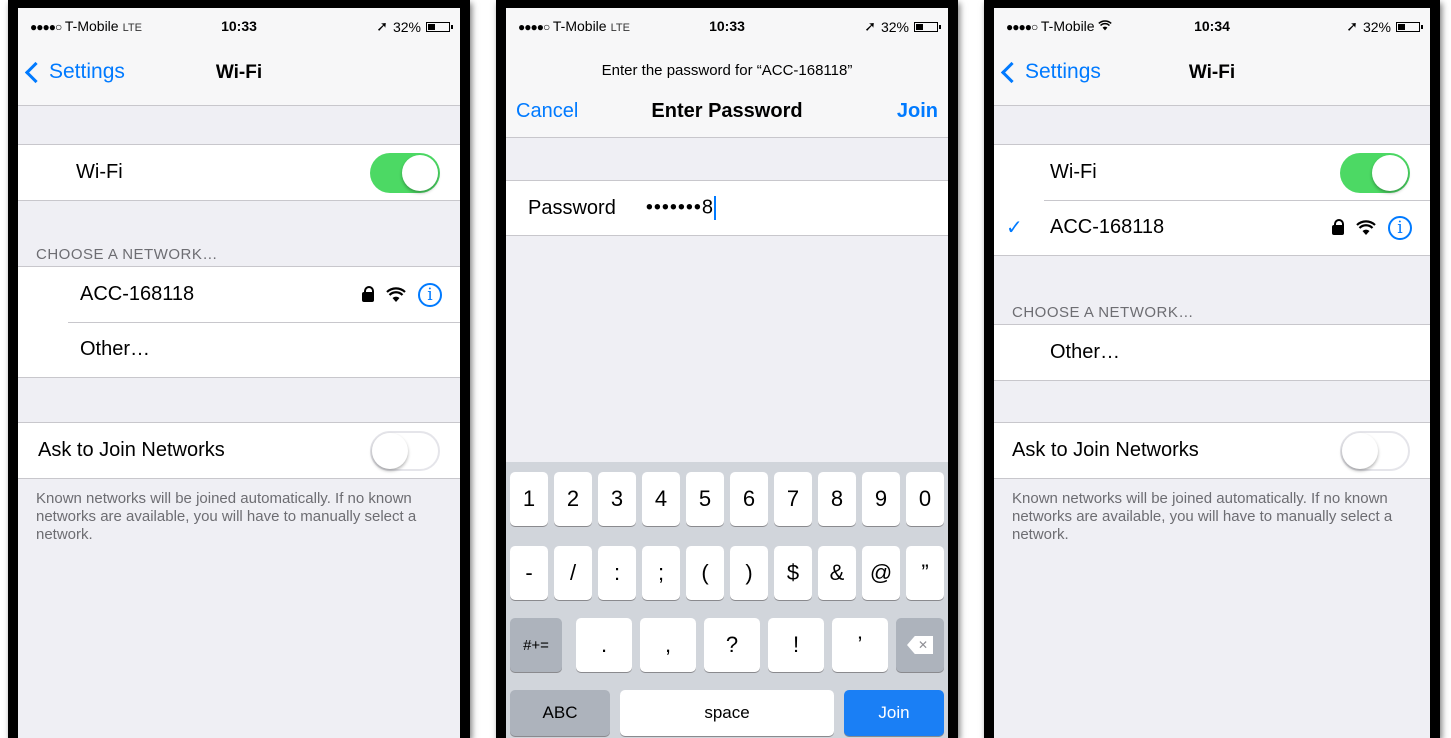 Image resolution: width=1451 pixels, height=738 pixels. I want to click on password-input: •••••••8, so click(681, 208).